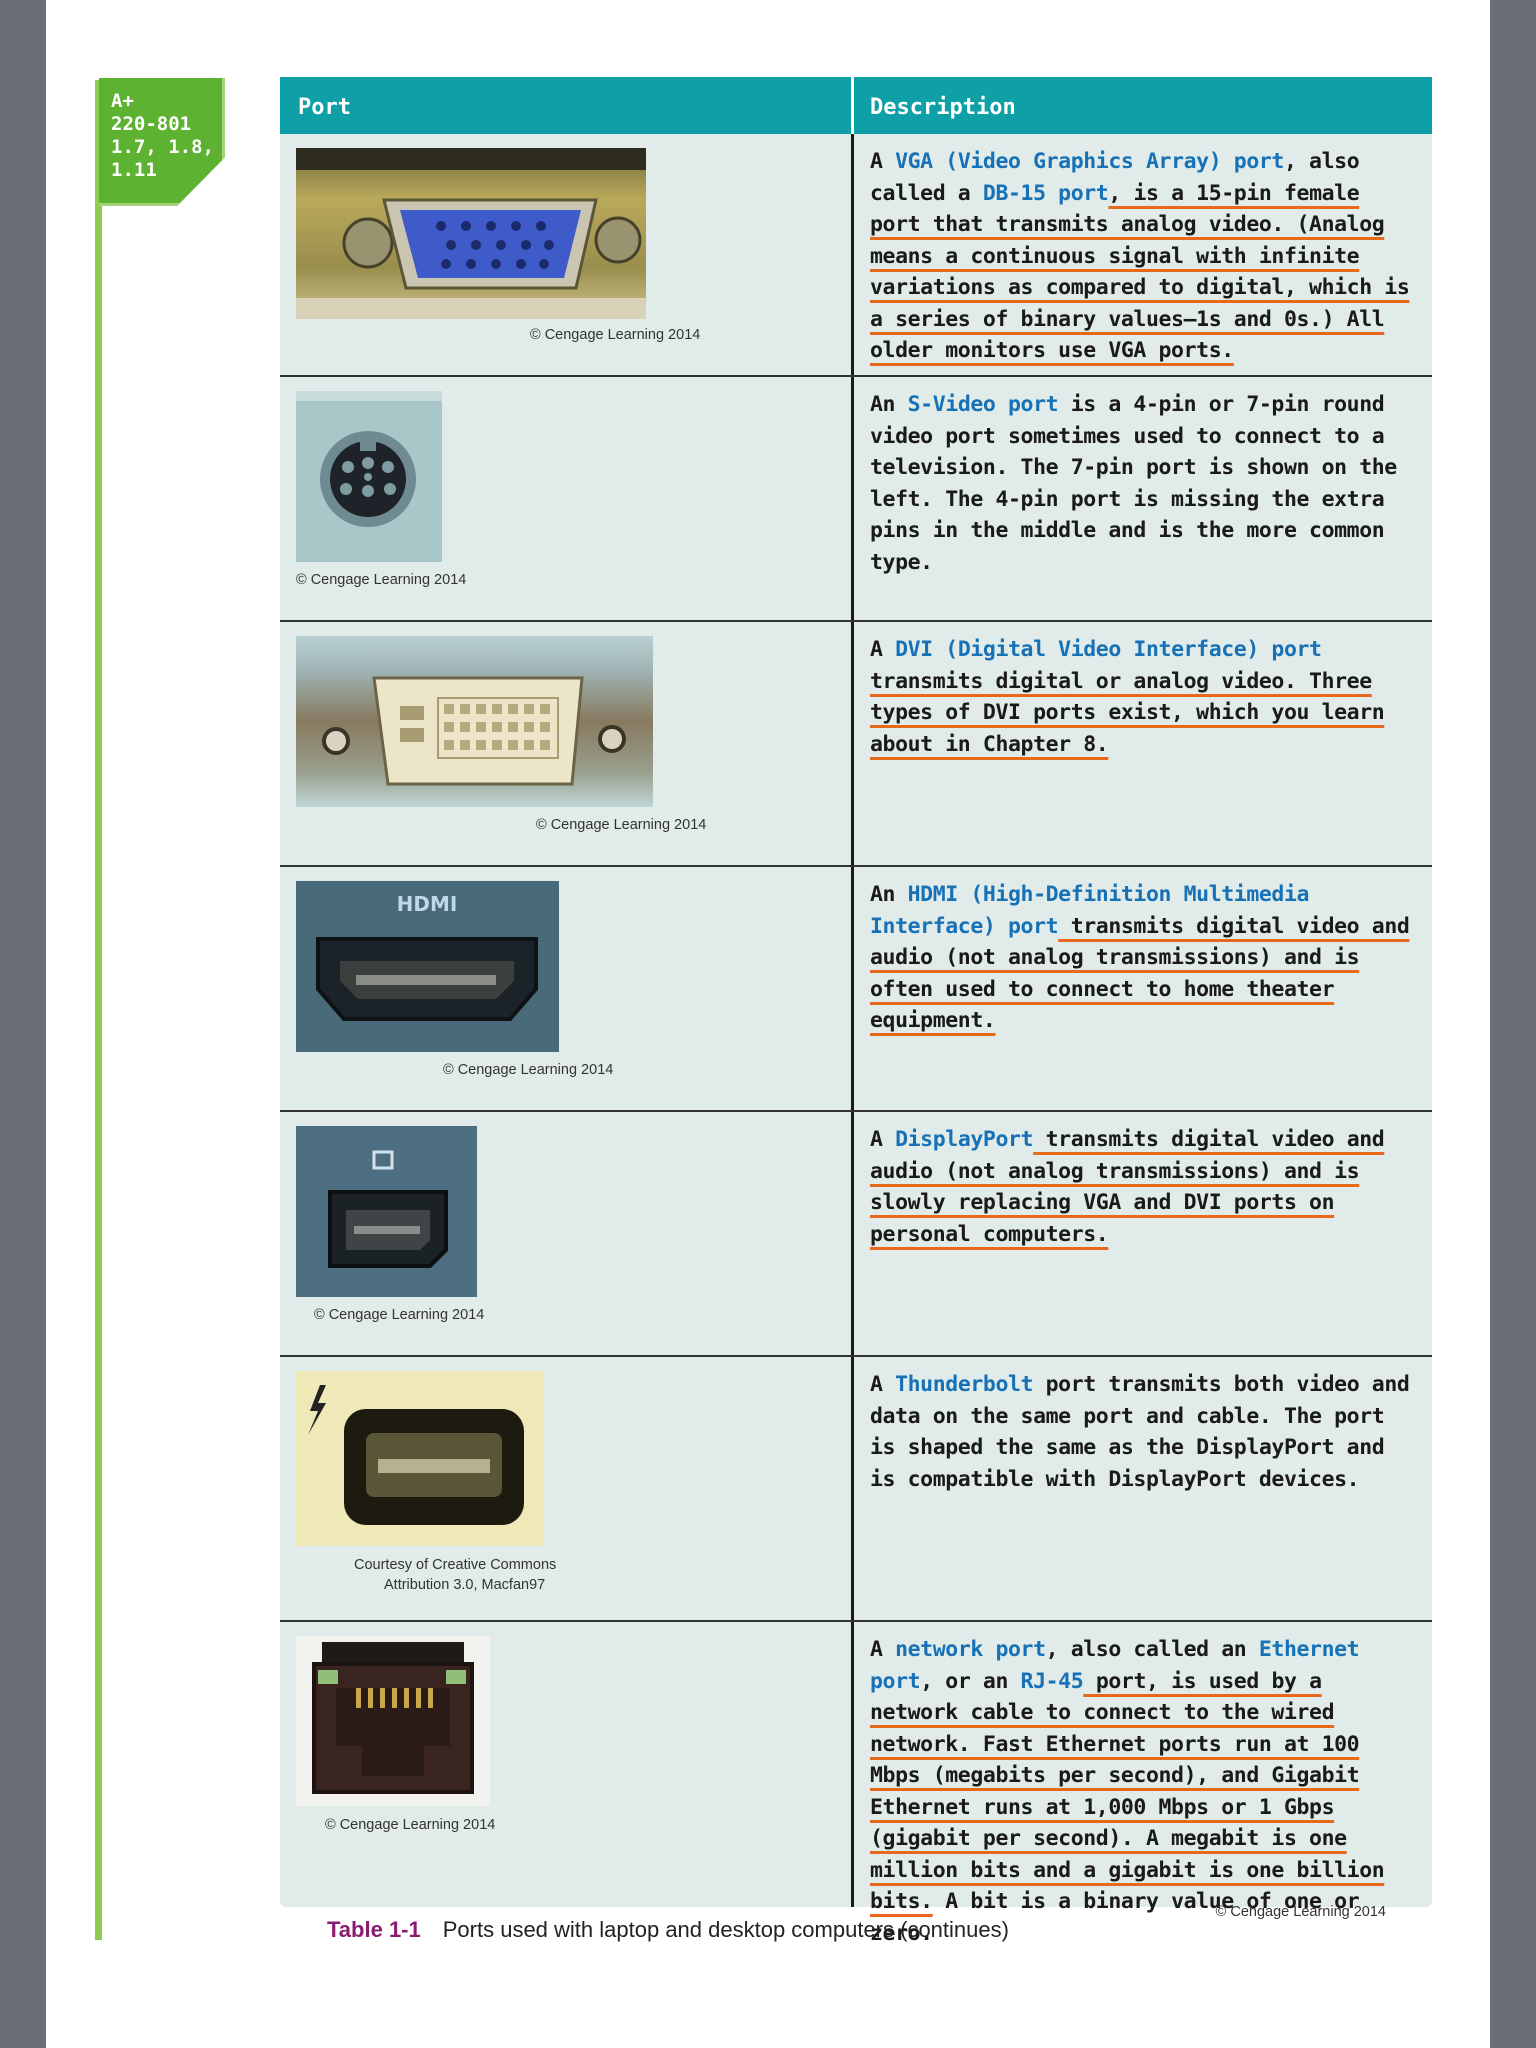 This screenshot has height=2048, width=1536. What do you see at coordinates (943, 107) in the screenshot?
I see `header-description: Description` at bounding box center [943, 107].